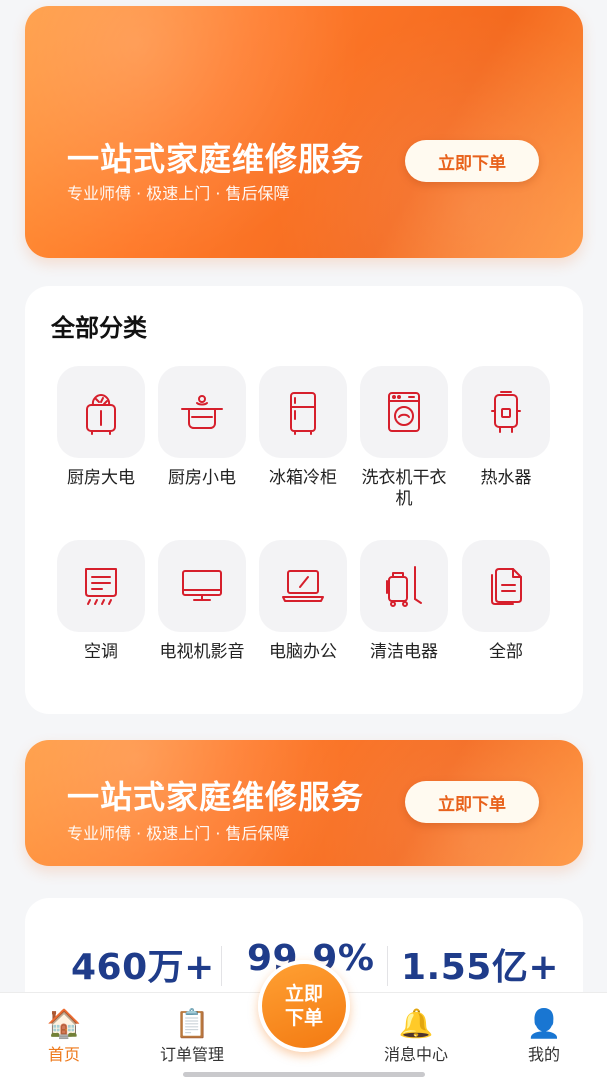 Image resolution: width=607 pixels, height=1081 pixels. I want to click on category-all: 全部, so click(506, 601).